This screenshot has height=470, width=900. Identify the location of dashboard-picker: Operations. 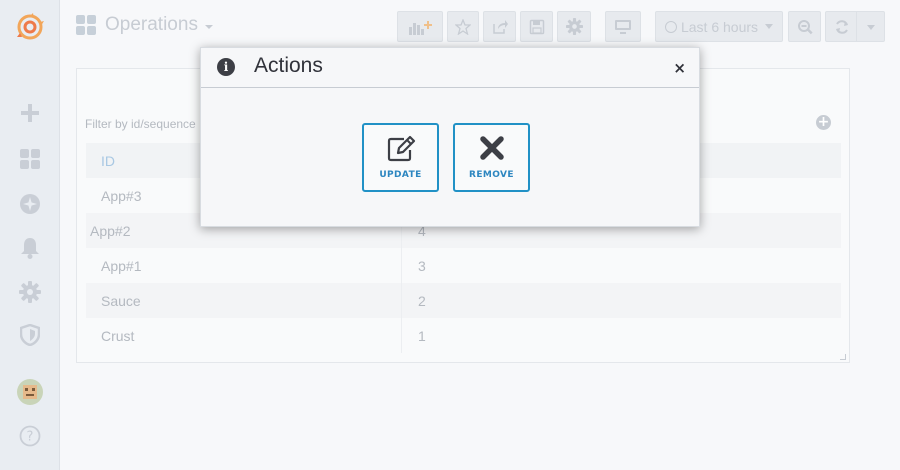
(144, 25).